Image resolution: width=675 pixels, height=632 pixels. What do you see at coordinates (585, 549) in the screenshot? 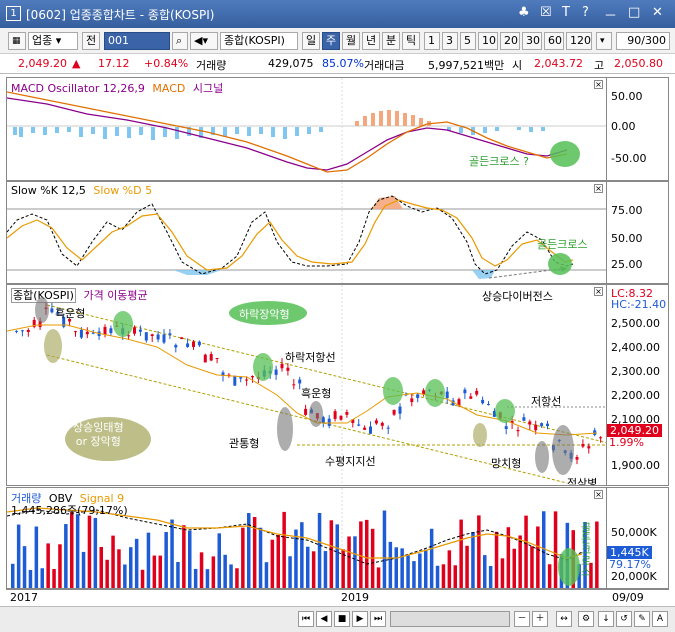
I see `volume-golden-cross-anno: 골든크로스` at bounding box center [585, 549].